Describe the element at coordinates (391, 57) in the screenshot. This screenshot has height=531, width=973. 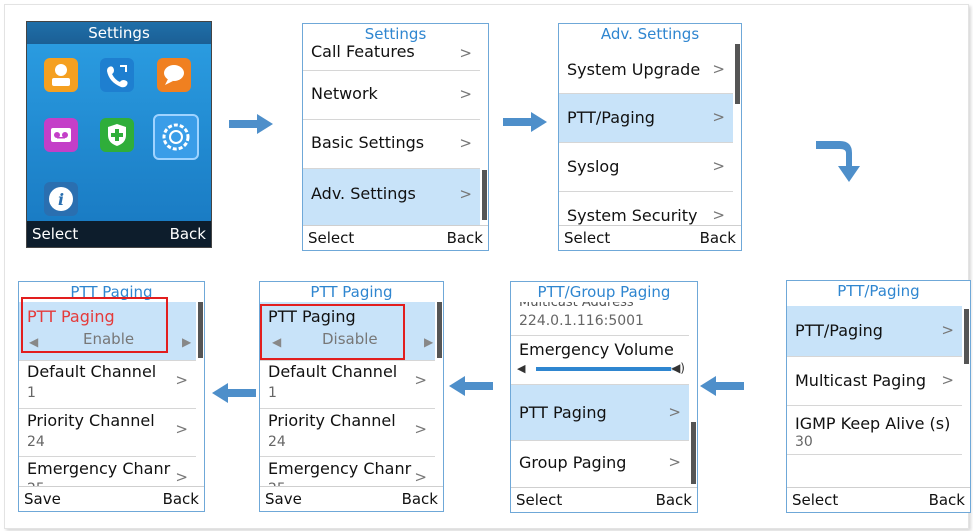
I see `menu-item-call-features: Call Features >` at that location.